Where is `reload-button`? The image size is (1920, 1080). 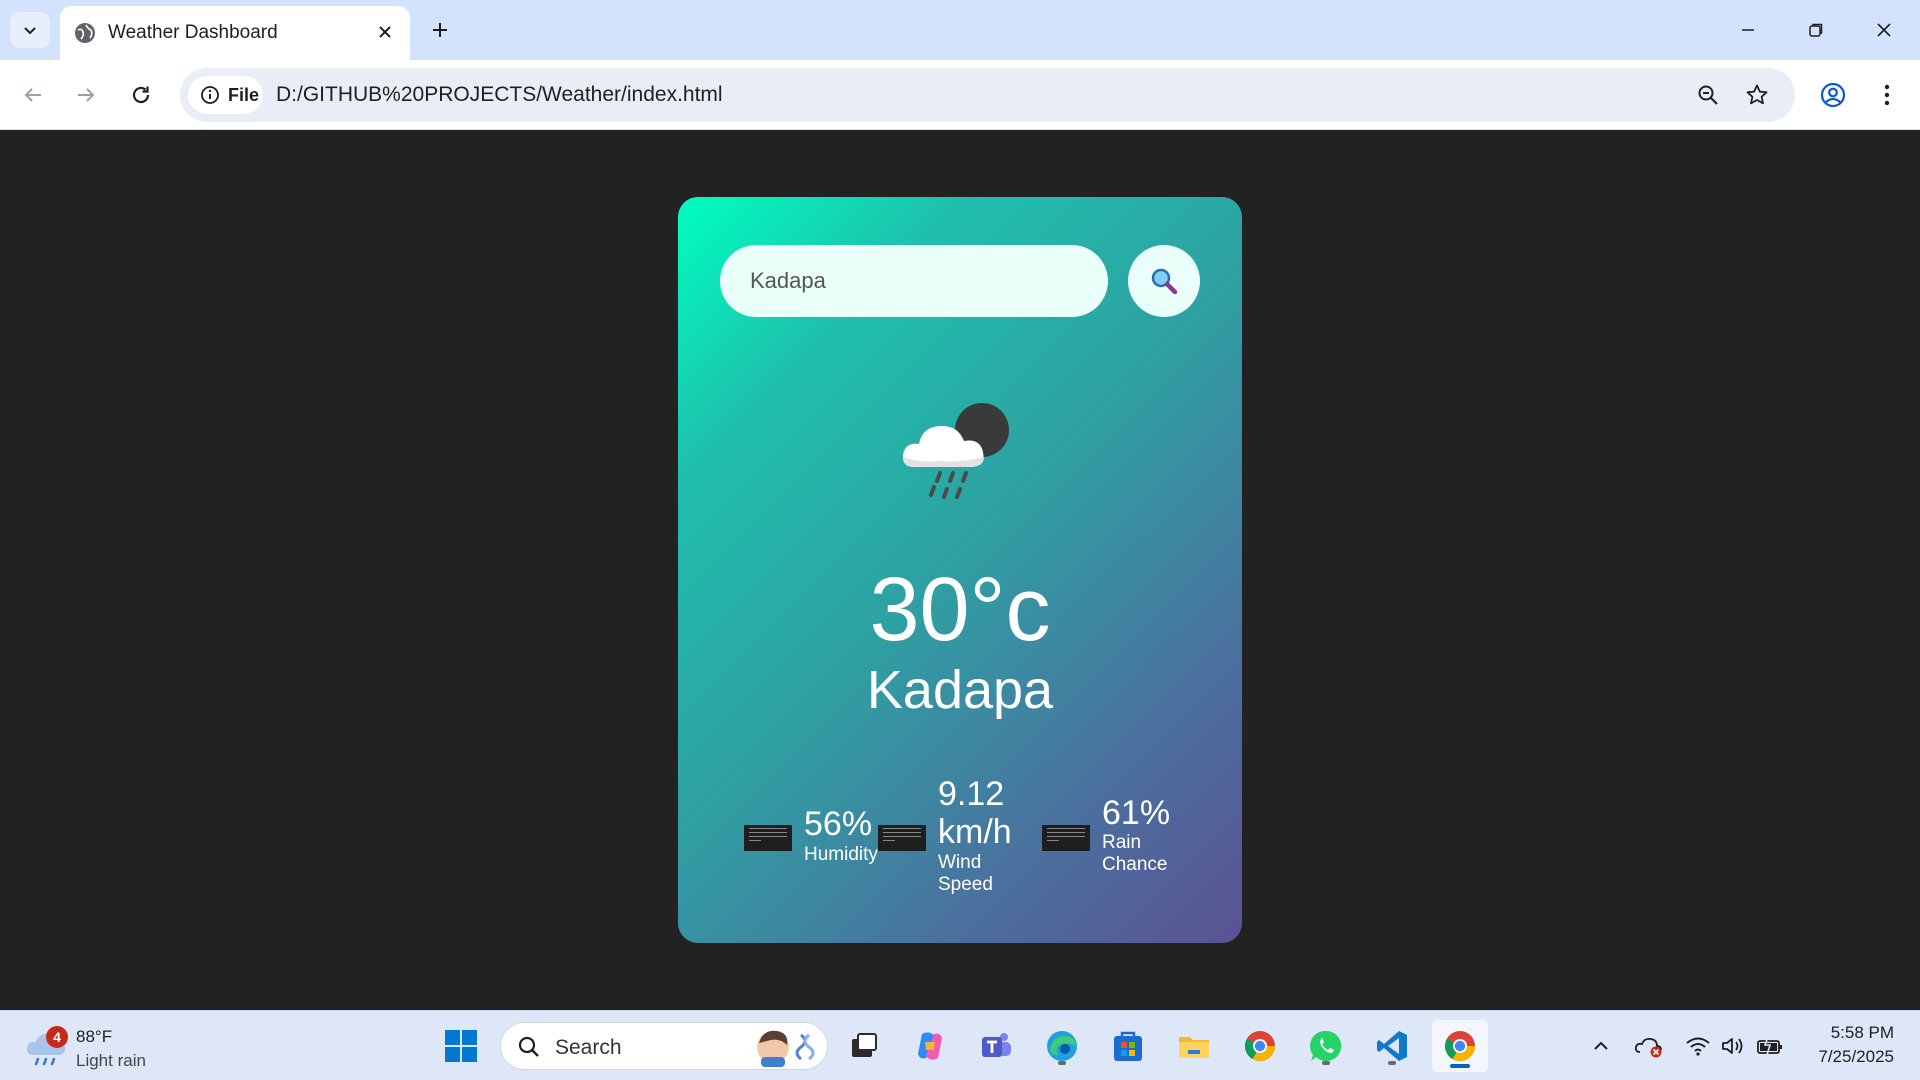 reload-button is located at coordinates (141, 95).